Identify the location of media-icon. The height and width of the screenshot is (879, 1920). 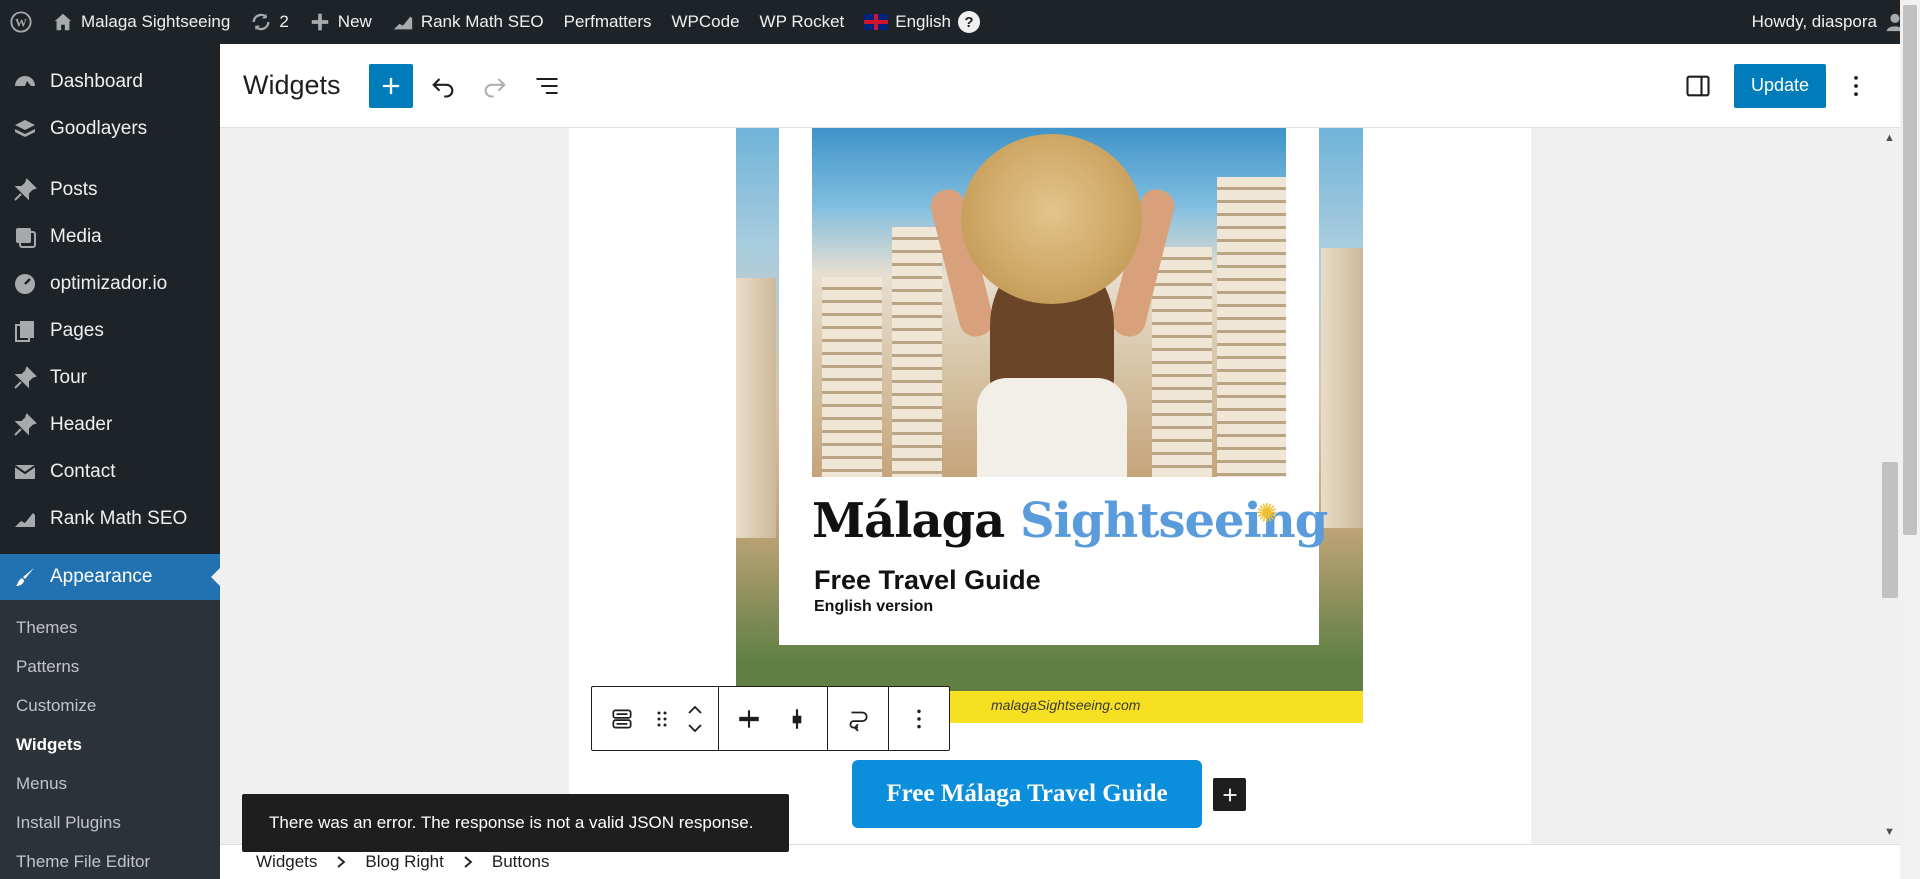
(25, 237).